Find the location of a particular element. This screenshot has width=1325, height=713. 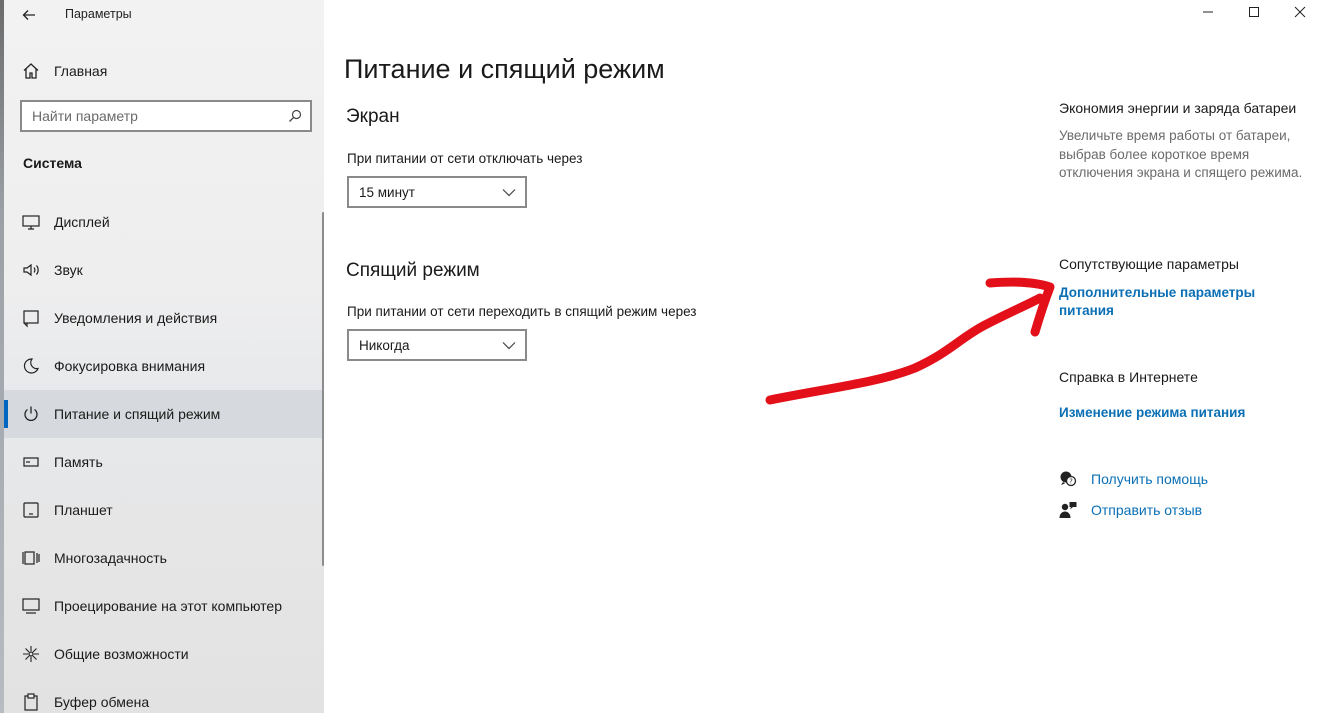

sidebar-item-label: Звук is located at coordinates (68, 270).